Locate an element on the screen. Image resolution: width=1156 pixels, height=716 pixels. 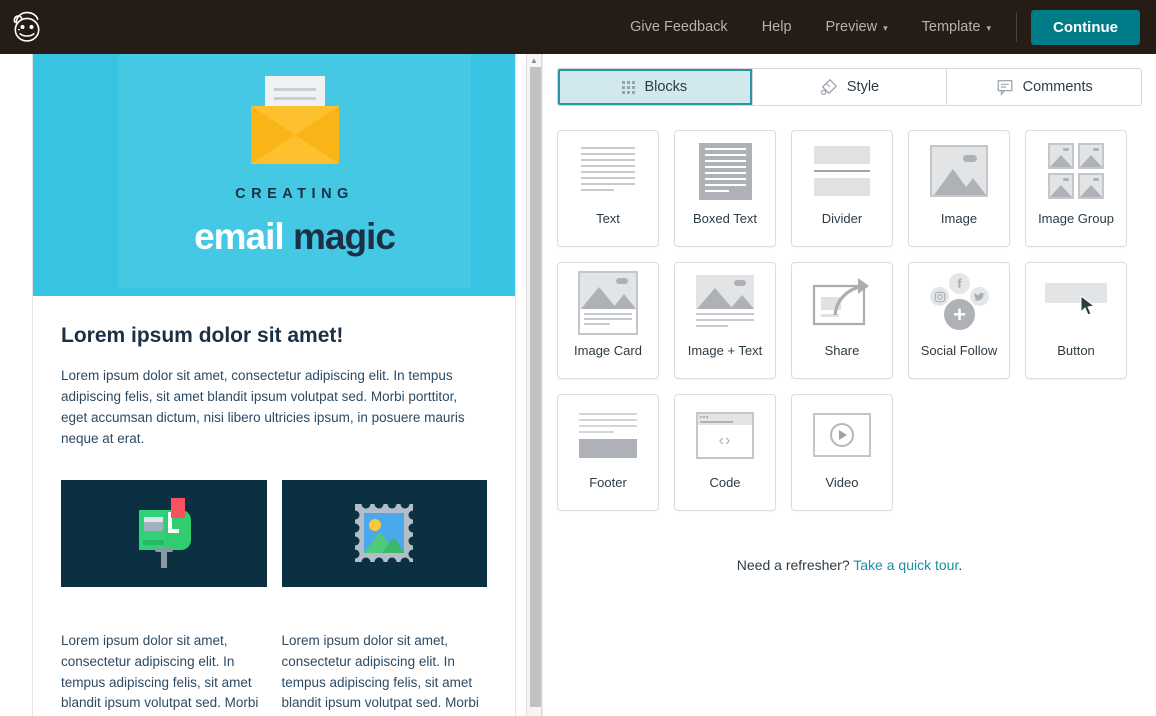
tab-blocks: Blocks is located at coordinates (655, 87).